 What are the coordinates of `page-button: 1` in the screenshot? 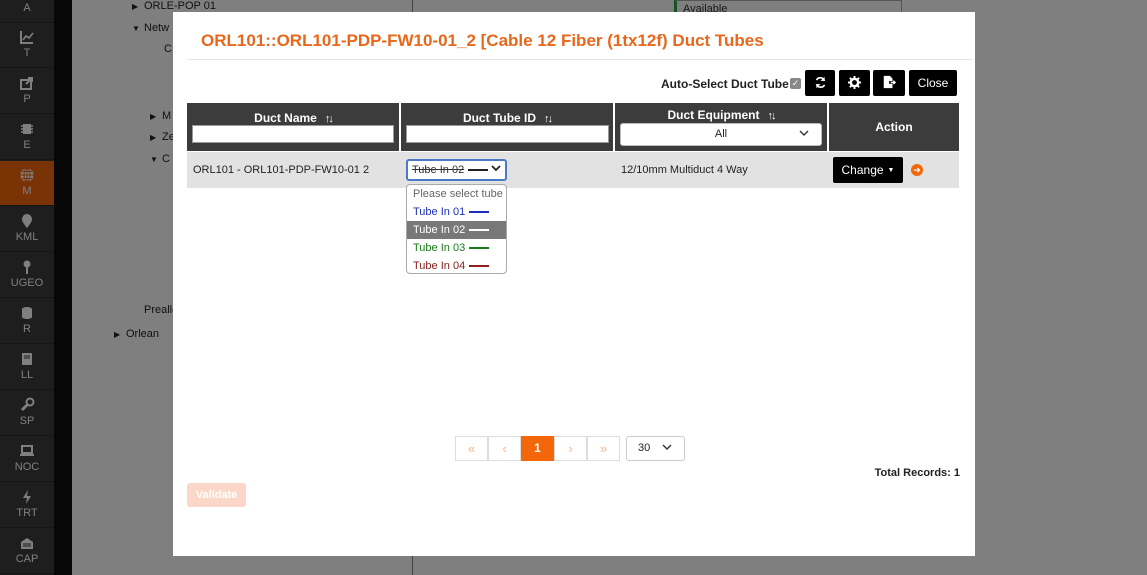 It's located at (537, 448).